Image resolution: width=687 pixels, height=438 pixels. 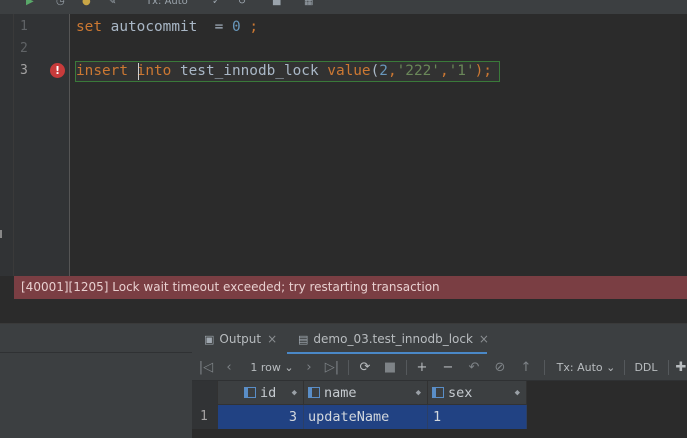 I want to click on number-literal: 2, so click(x=383, y=71).